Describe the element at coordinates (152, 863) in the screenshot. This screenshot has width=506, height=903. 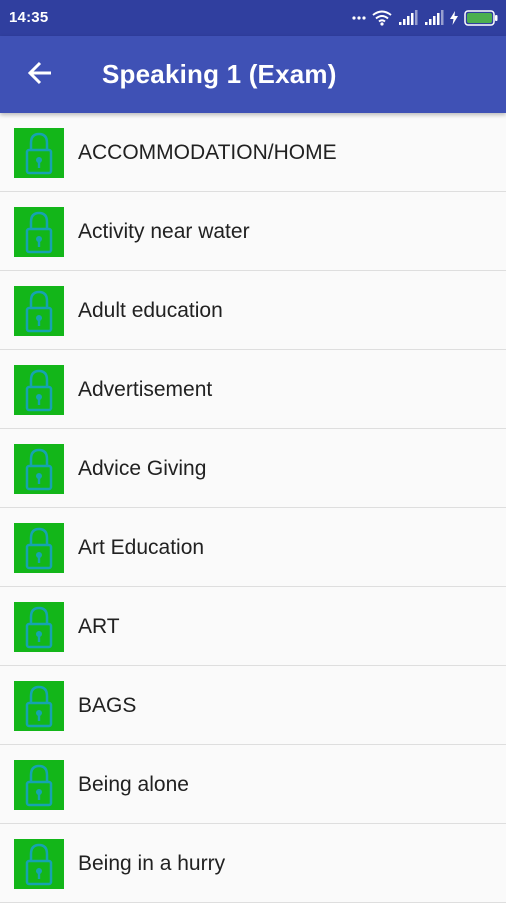
I see `list-item-label: Being in a hurry` at that location.